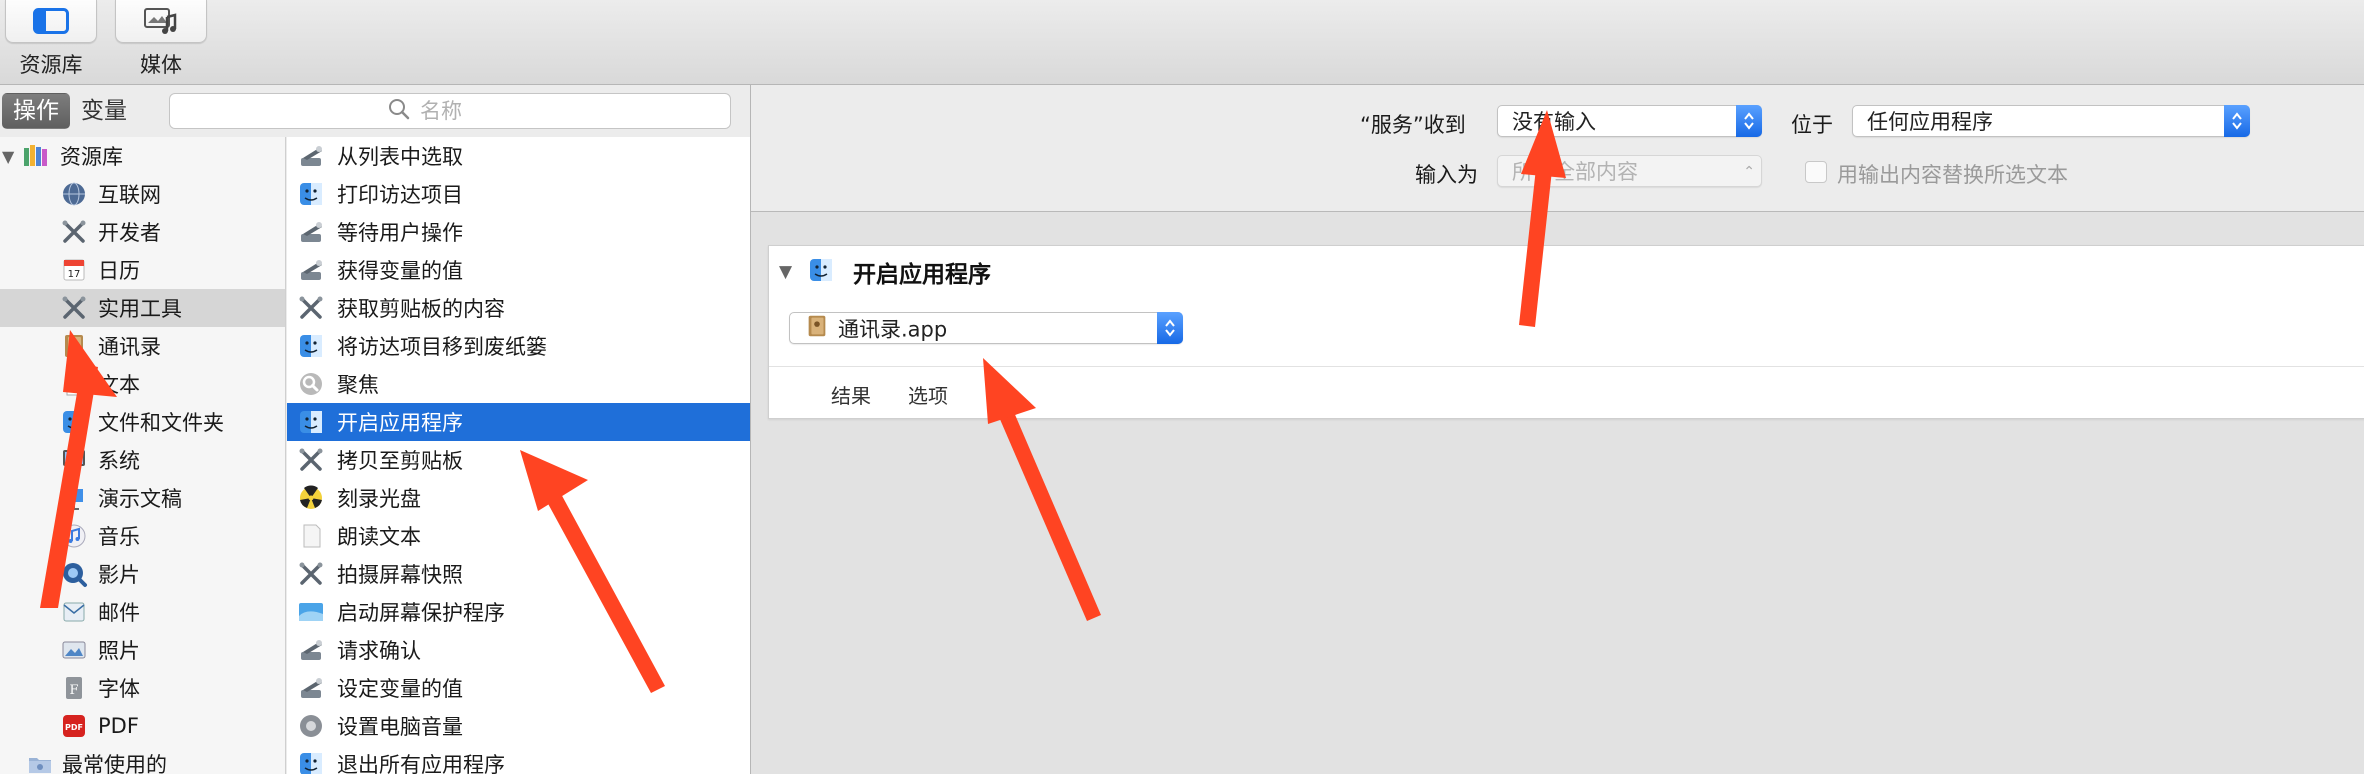 The image size is (2364, 774). I want to click on options-tab: 选项, so click(928, 394).